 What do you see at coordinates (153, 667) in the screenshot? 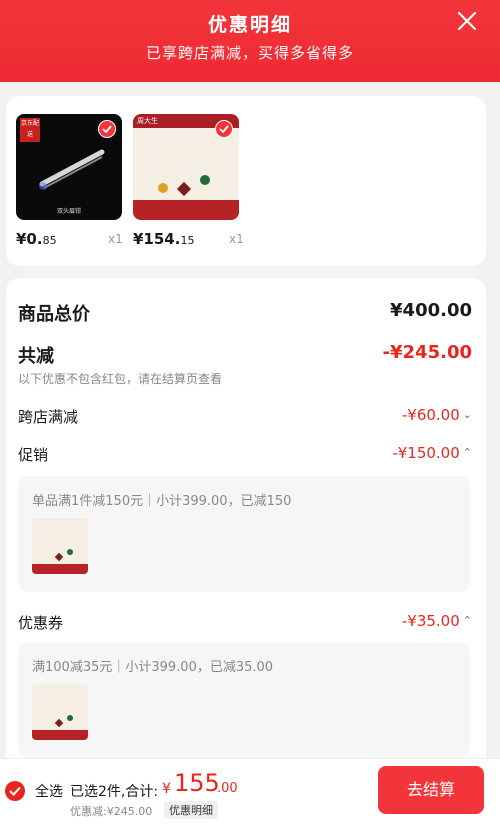
I see `coupon-desc: 满100减35元｜小计399.00，已减35.00` at bounding box center [153, 667].